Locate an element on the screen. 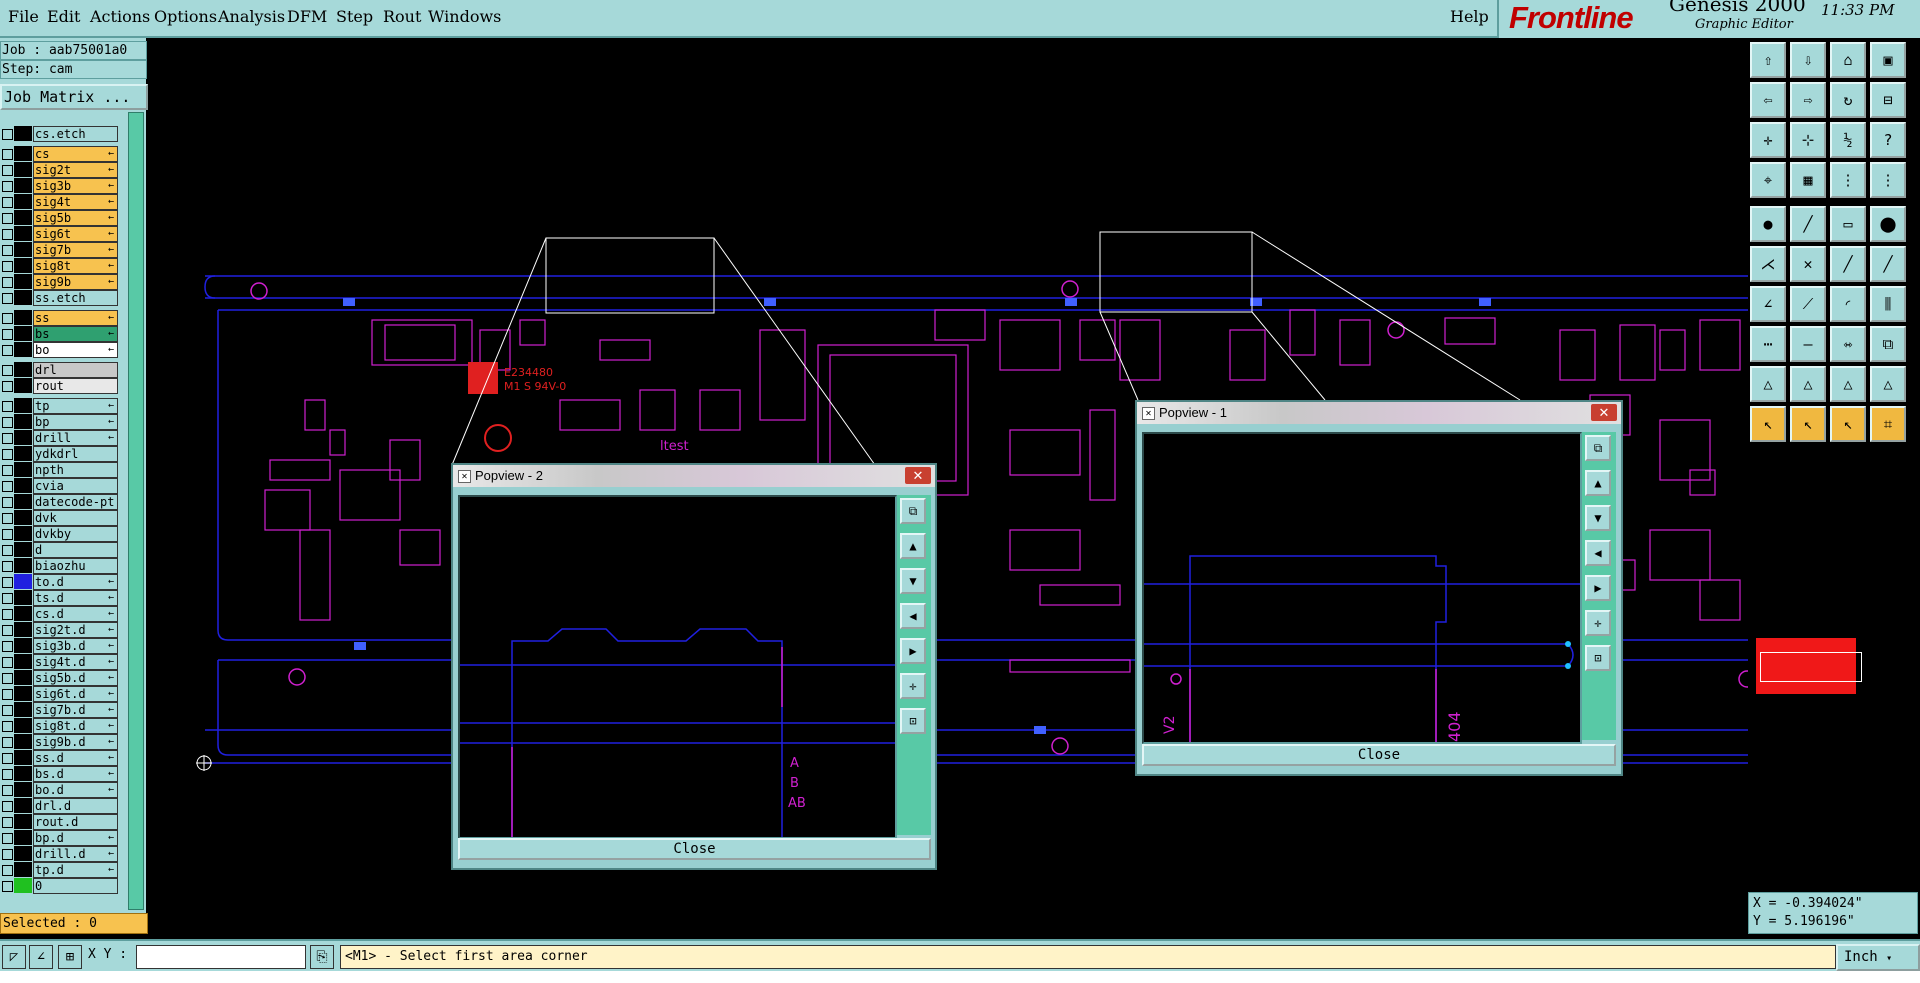 This screenshot has height=983, width=1920. layer-name: drl is located at coordinates (75, 370).